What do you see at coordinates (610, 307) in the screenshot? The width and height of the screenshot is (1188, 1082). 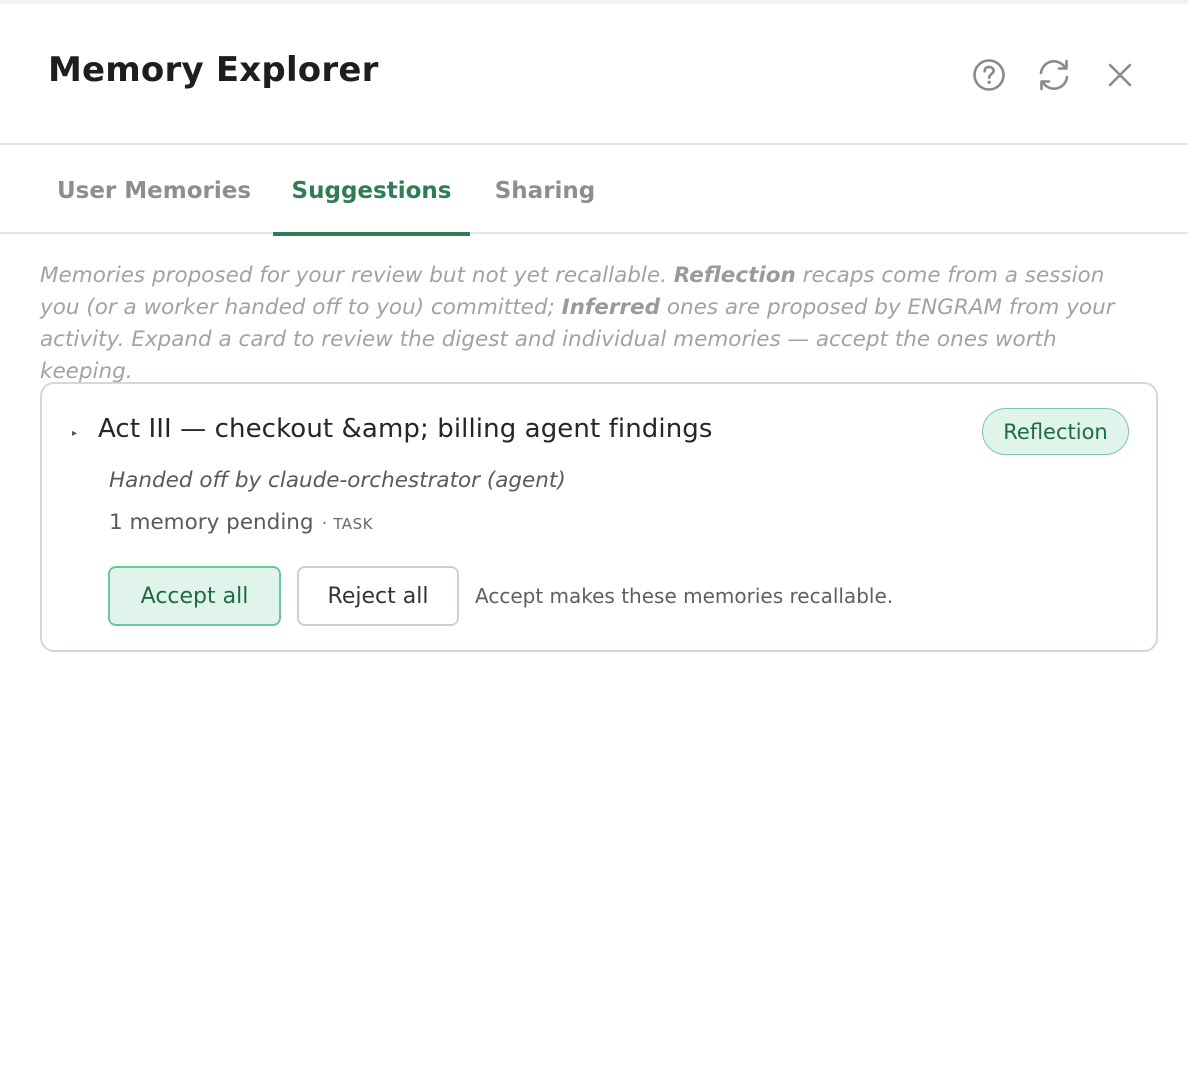 I see `intro-inferred-term: Inferred` at bounding box center [610, 307].